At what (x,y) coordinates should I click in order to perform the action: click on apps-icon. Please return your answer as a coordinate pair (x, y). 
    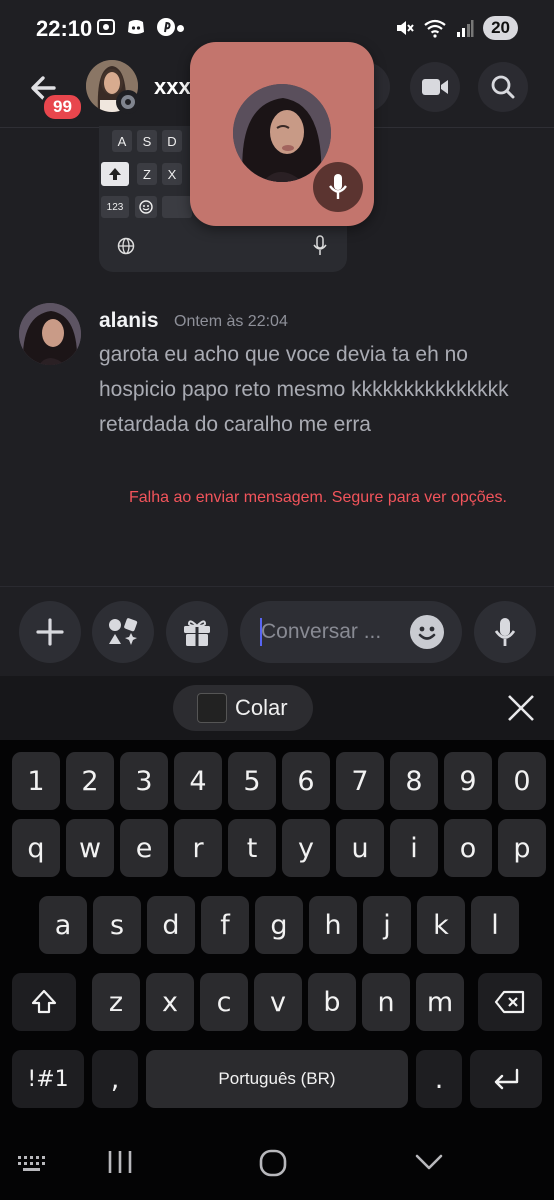
    Looking at the image, I should click on (123, 631).